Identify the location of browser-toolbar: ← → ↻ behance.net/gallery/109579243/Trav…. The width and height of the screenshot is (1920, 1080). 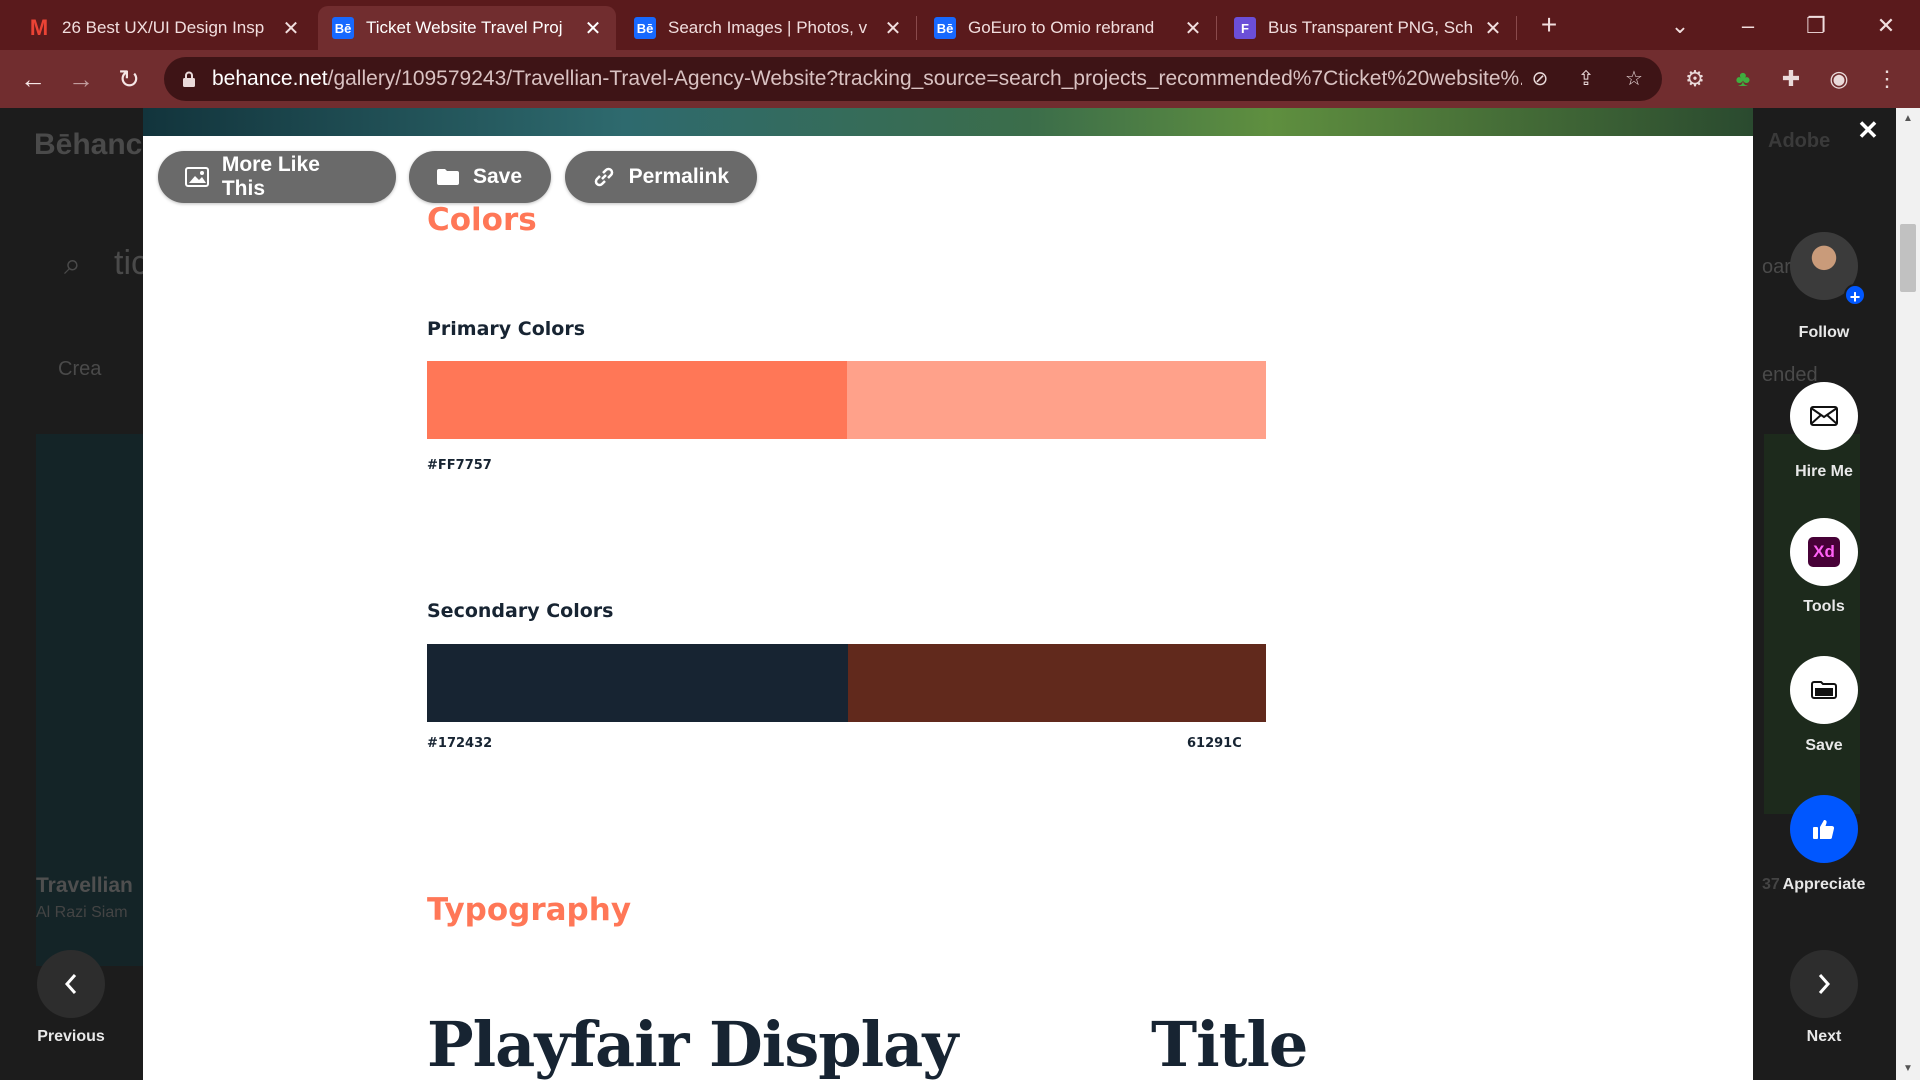
(960, 79).